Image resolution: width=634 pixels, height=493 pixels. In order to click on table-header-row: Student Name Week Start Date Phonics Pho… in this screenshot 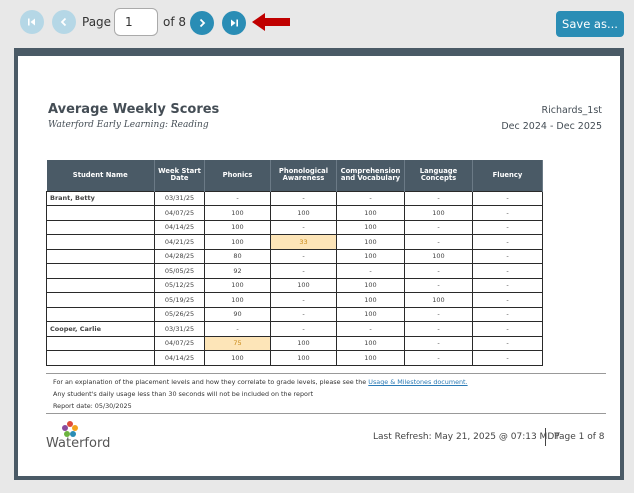, I will do `click(294, 175)`.